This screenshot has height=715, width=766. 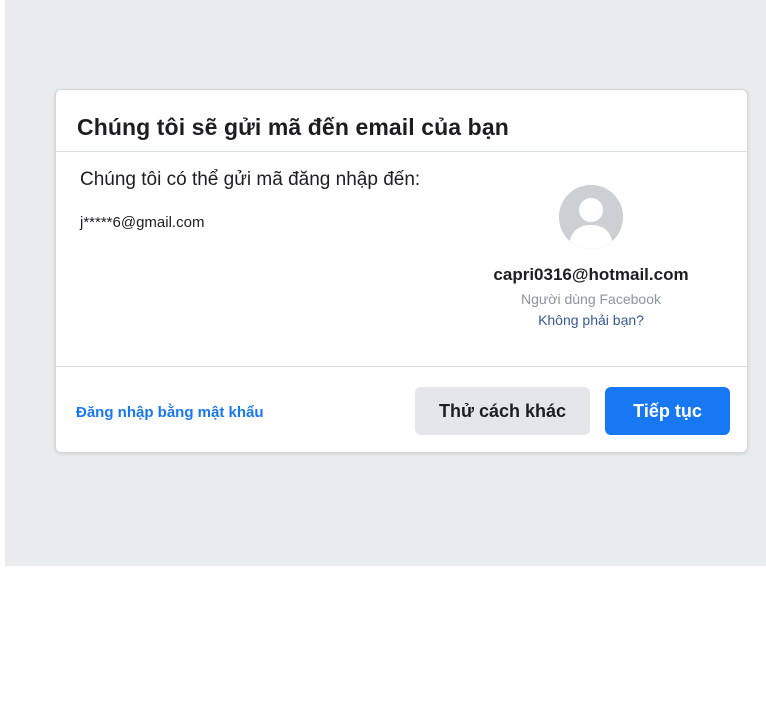 What do you see at coordinates (170, 412) in the screenshot?
I see `password-login-link: Đăng nhập bằng mật khẩu` at bounding box center [170, 412].